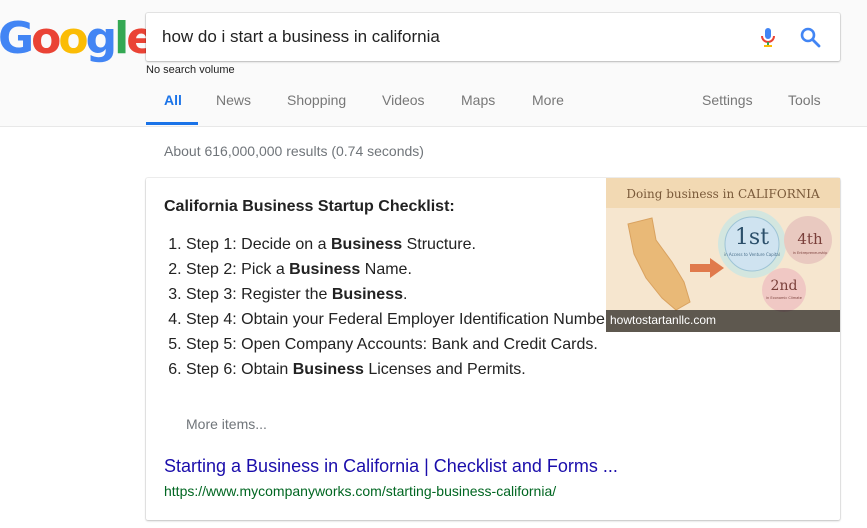 The height and width of the screenshot is (528, 867). What do you see at coordinates (17, 38) in the screenshot?
I see `logo-letter: G` at bounding box center [17, 38].